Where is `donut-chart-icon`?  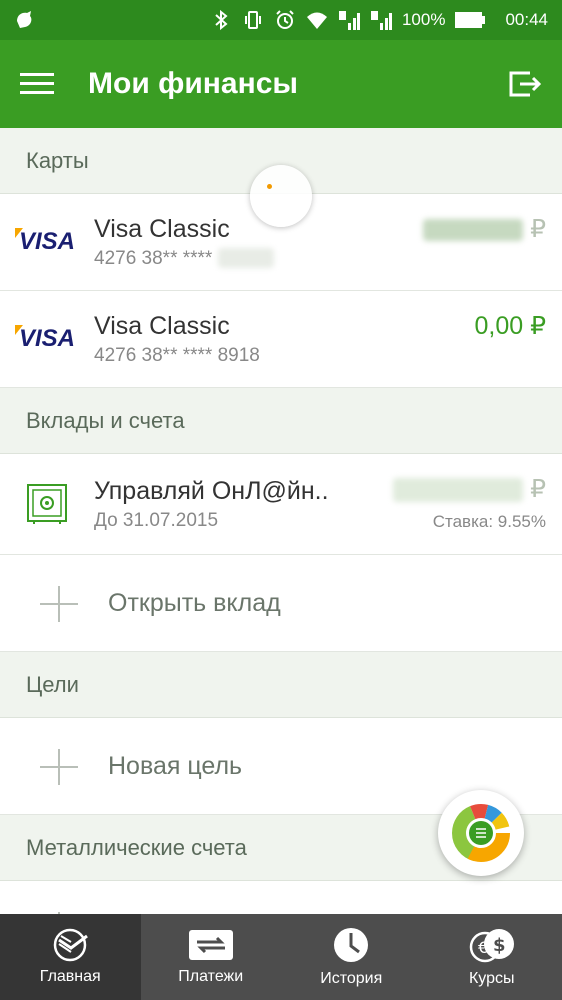
donut-chart-icon is located at coordinates (481, 833).